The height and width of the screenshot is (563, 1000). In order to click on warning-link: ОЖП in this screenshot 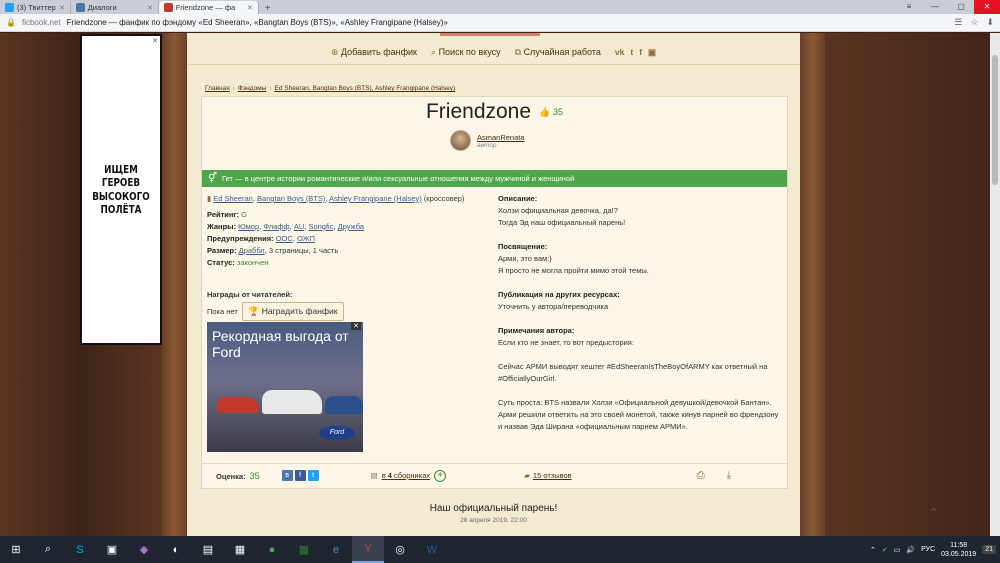, I will do `click(306, 238)`.